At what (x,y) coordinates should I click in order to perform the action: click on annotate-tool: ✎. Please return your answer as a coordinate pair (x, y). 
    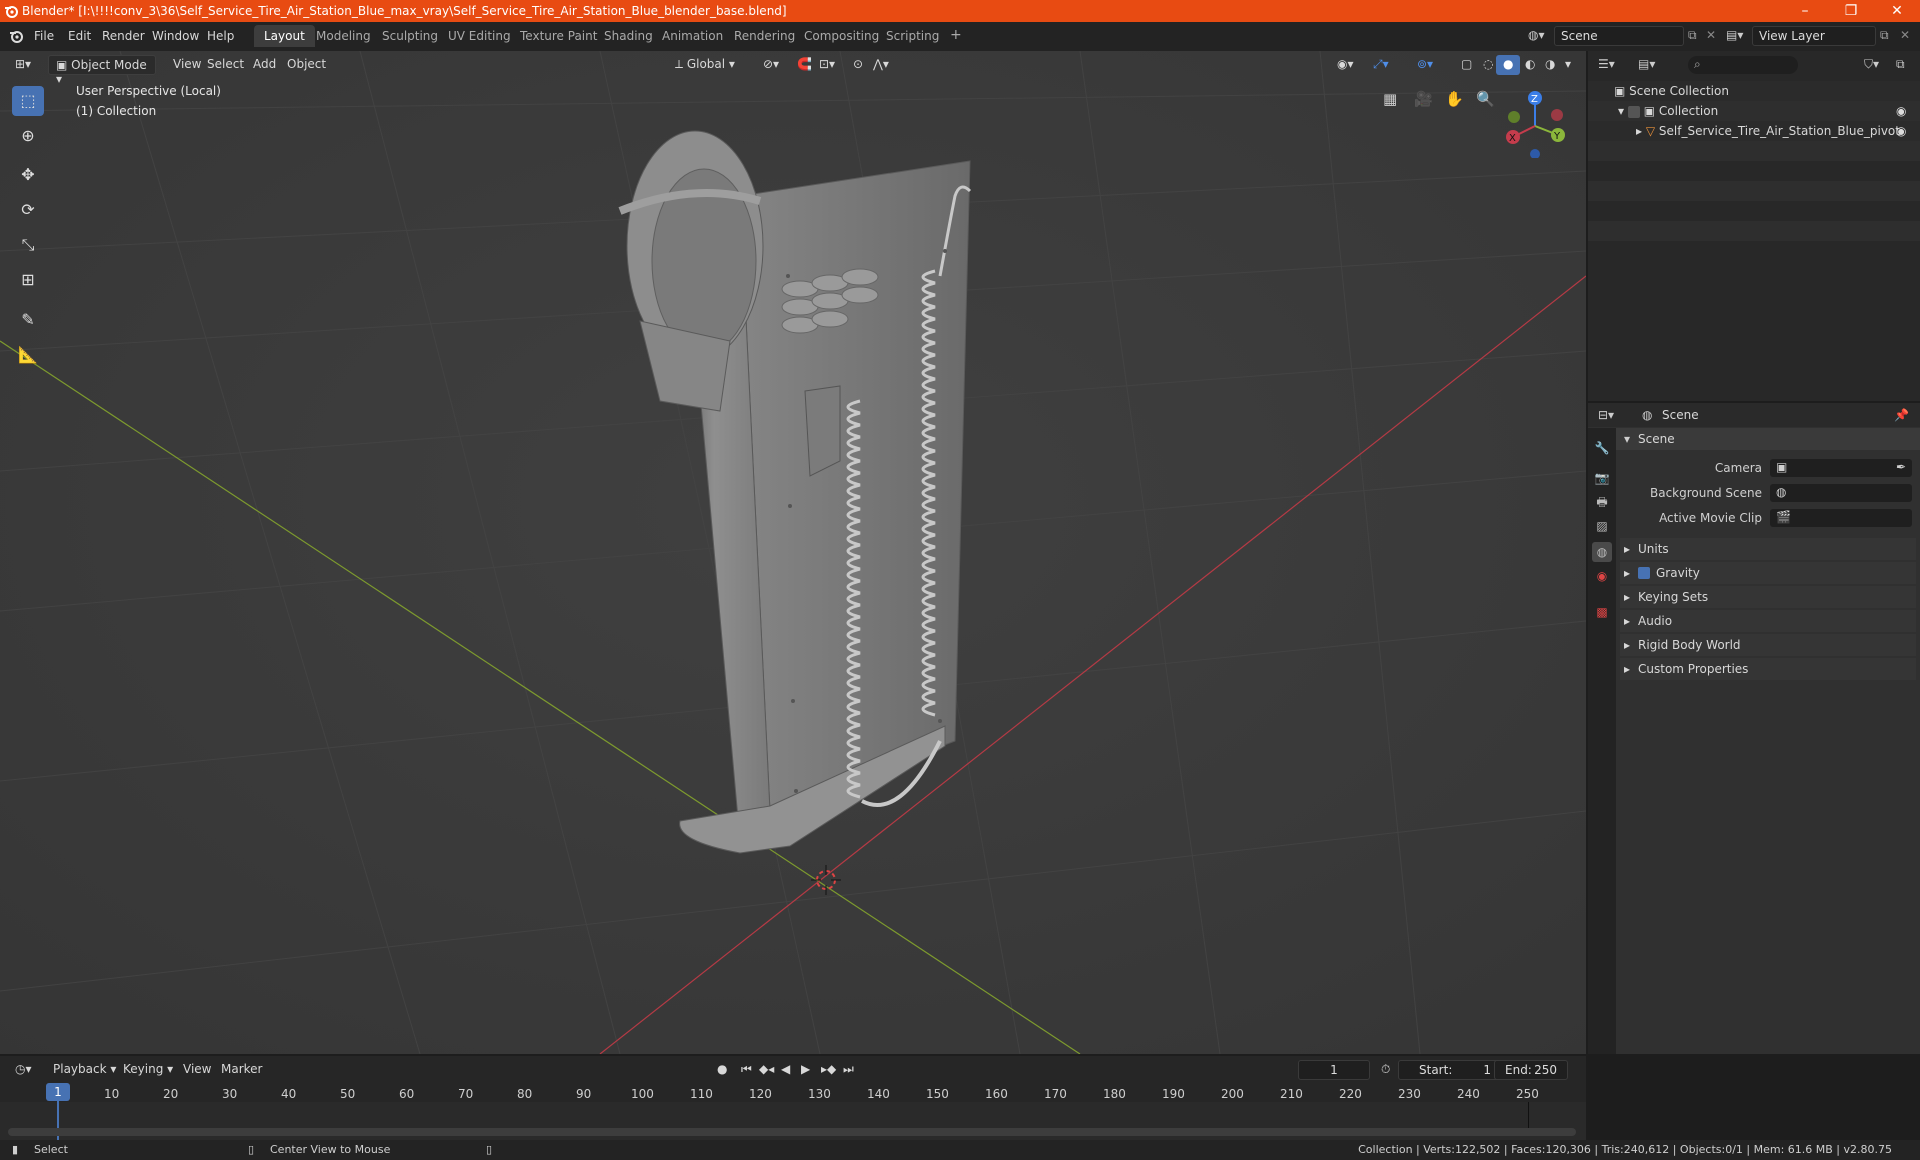
    Looking at the image, I should click on (28, 320).